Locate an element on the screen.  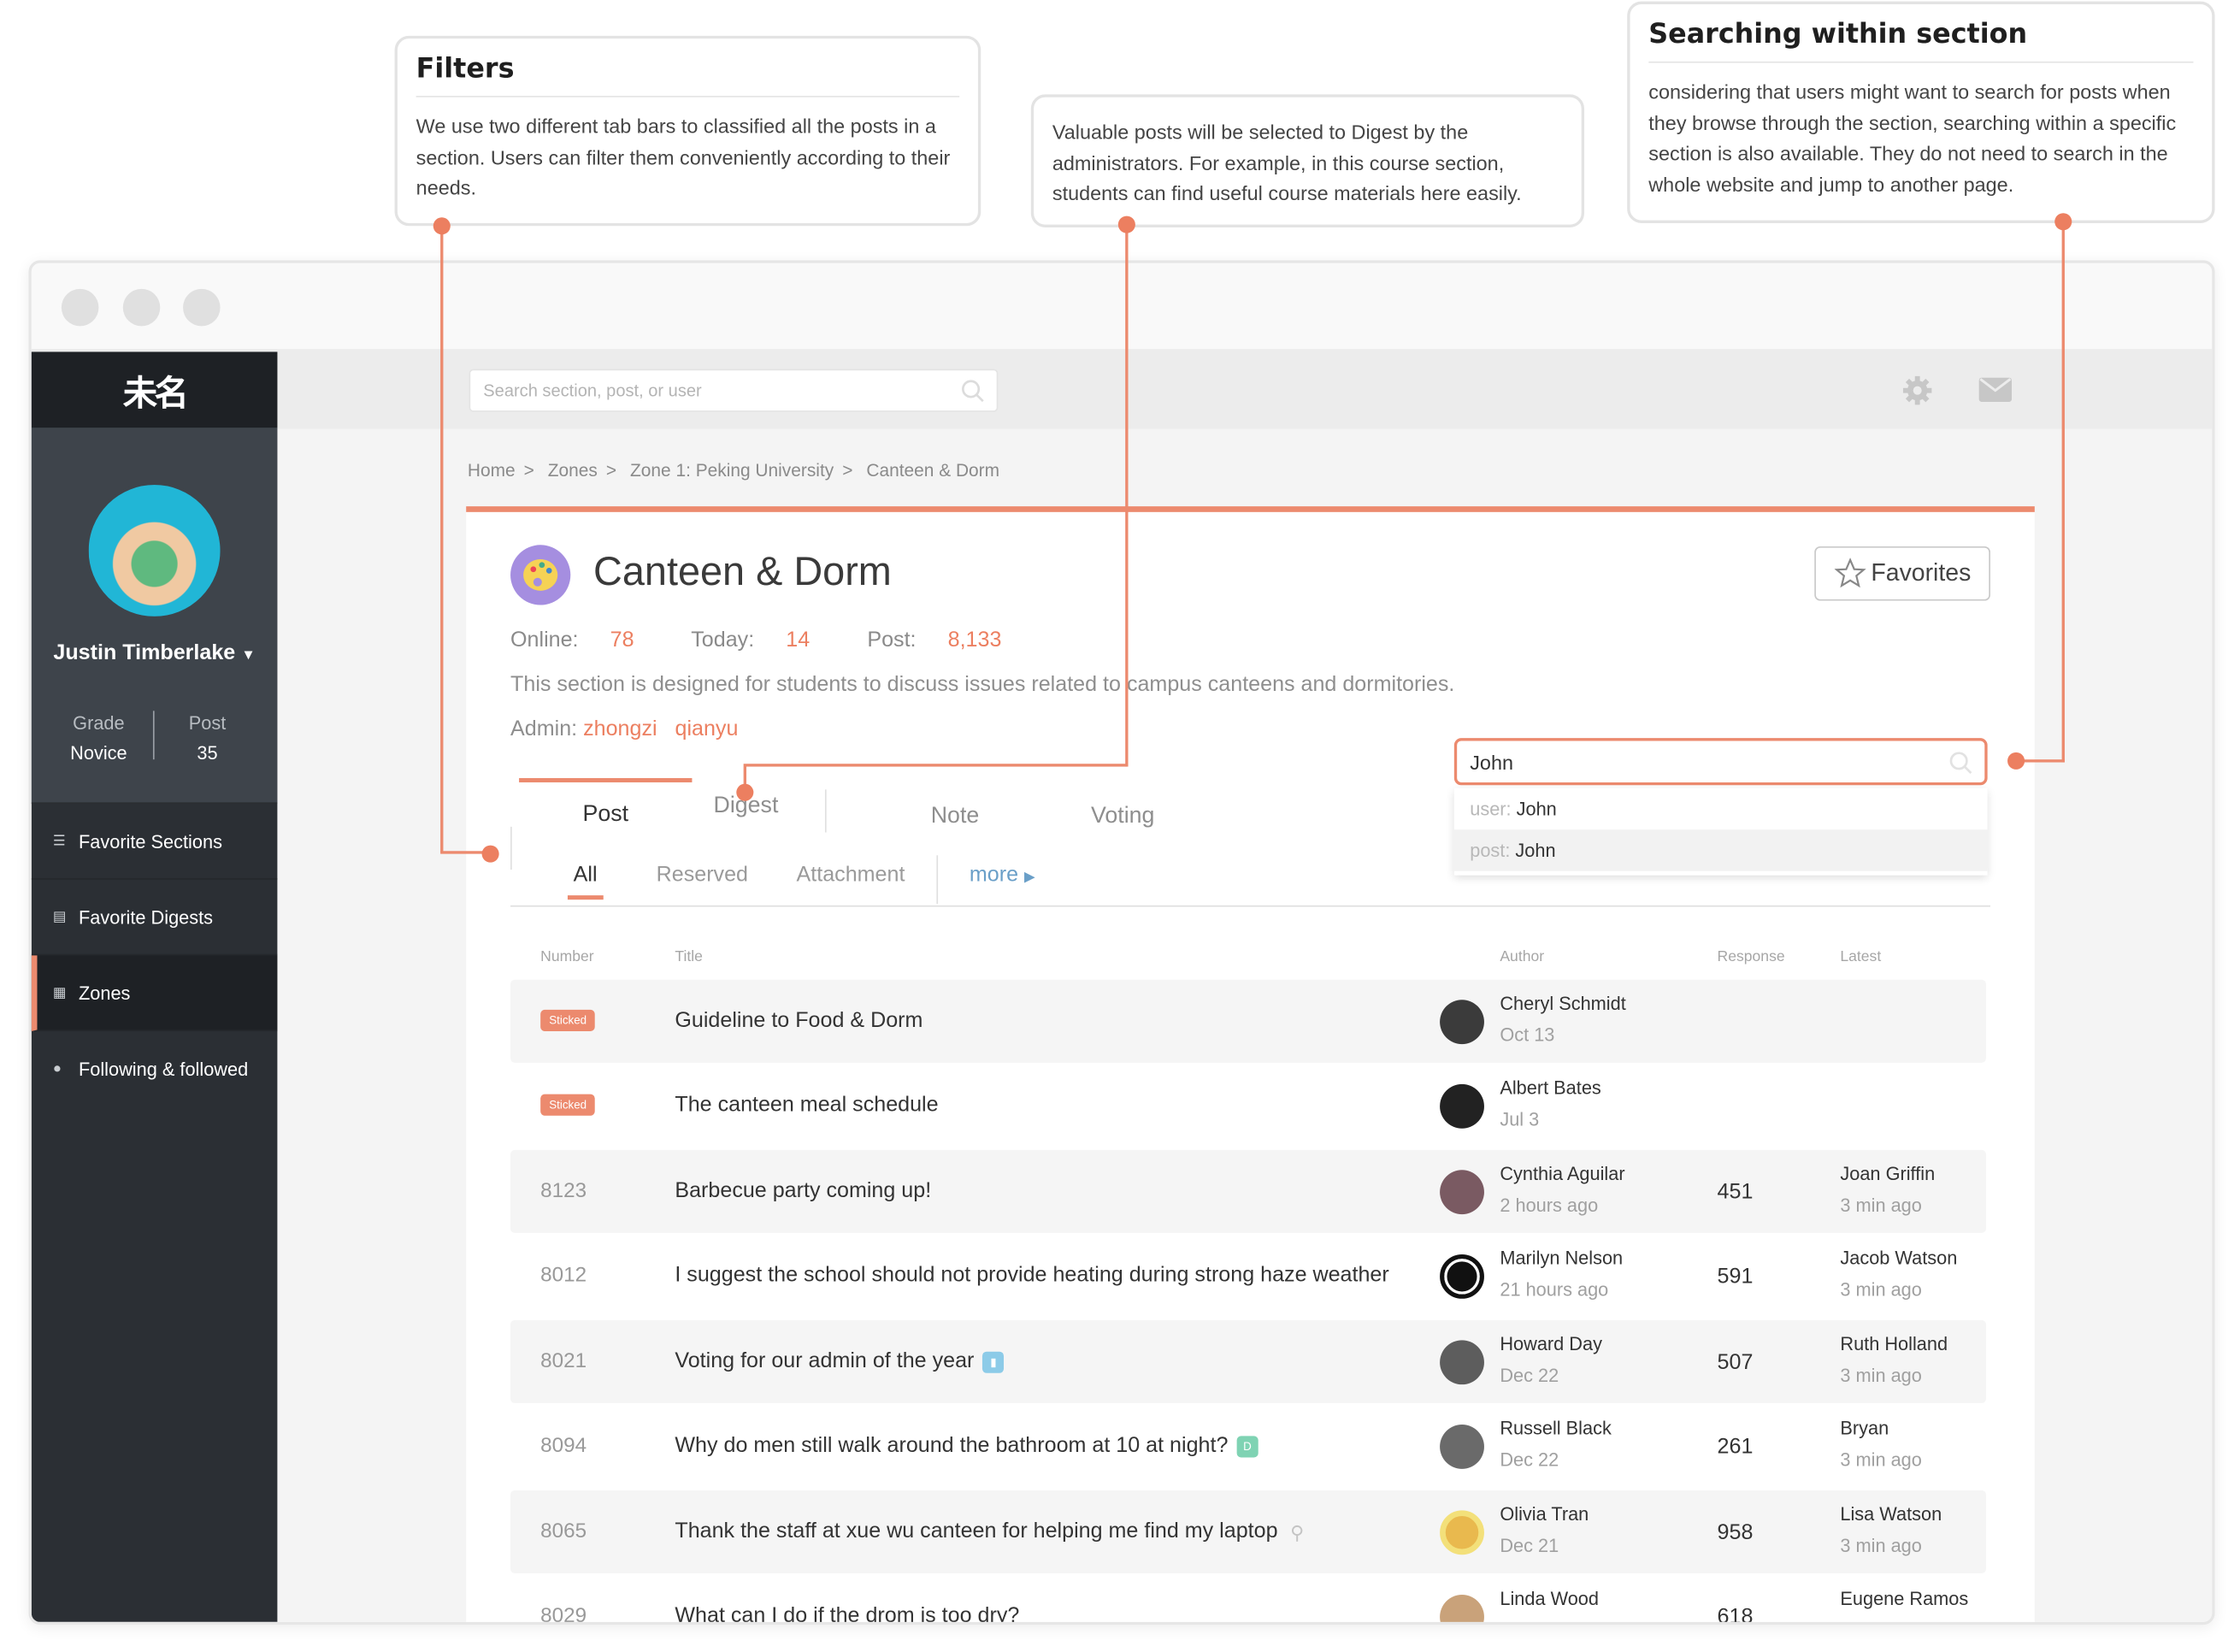
nav-following: ● Following & followed is located at coordinates (155, 1069).